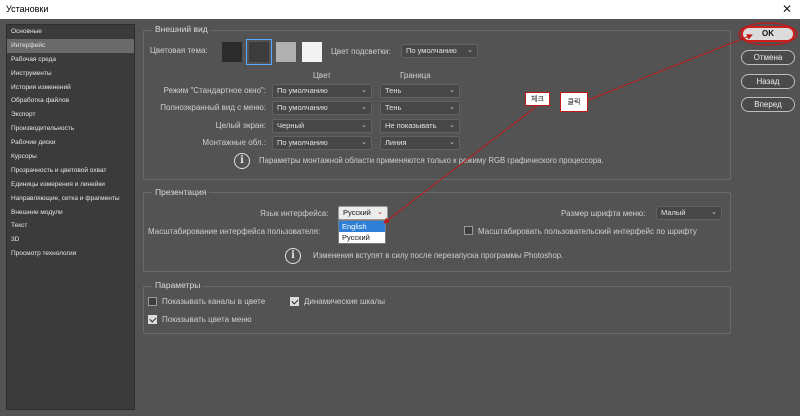  I want to click on cancel-button: Отмена, so click(768, 57).